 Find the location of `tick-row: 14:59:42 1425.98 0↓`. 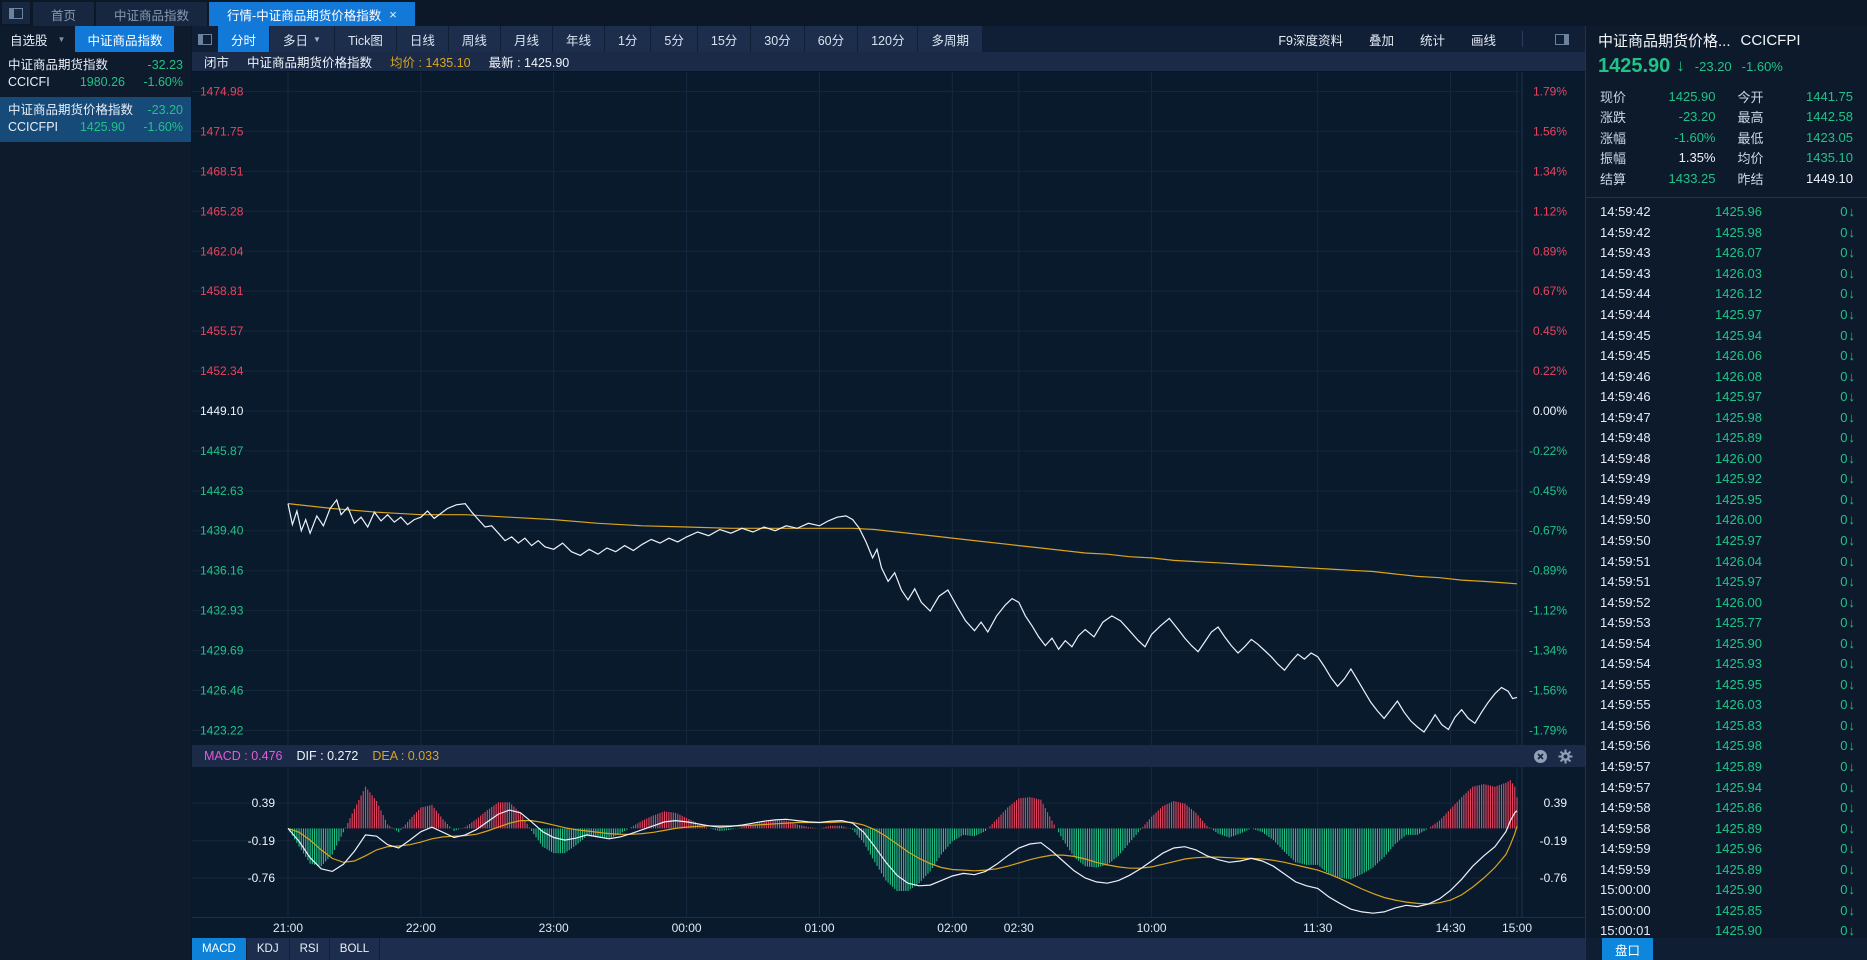

tick-row: 14:59:42 1425.98 0↓ is located at coordinates (1726, 232).